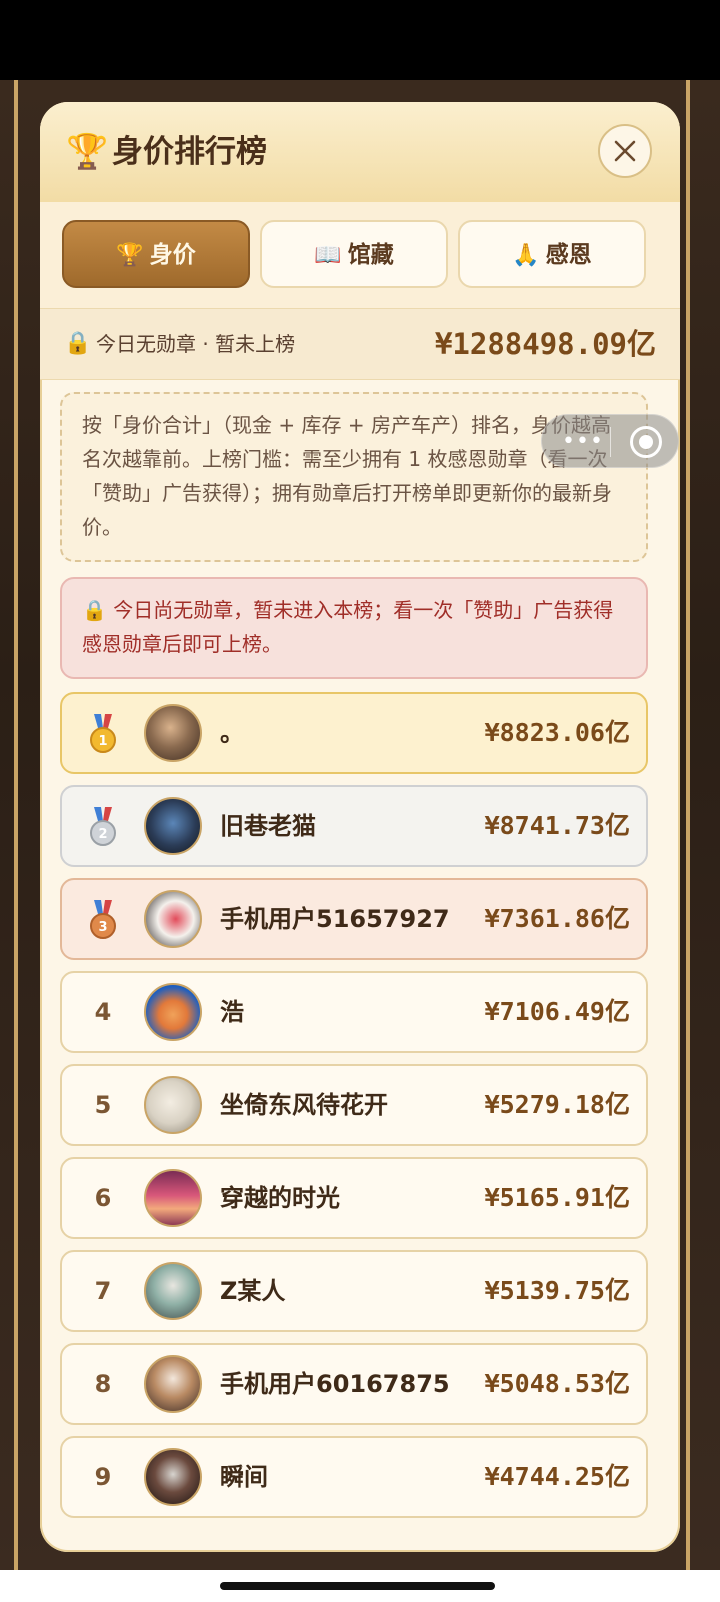 Image resolution: width=720 pixels, height=1602 pixels. I want to click on capsule-divider, so click(610, 442).